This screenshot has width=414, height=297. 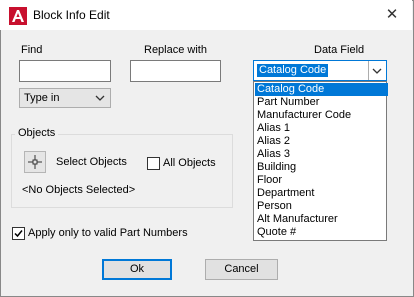 I want to click on objects-group-label: Objects, so click(x=37, y=133).